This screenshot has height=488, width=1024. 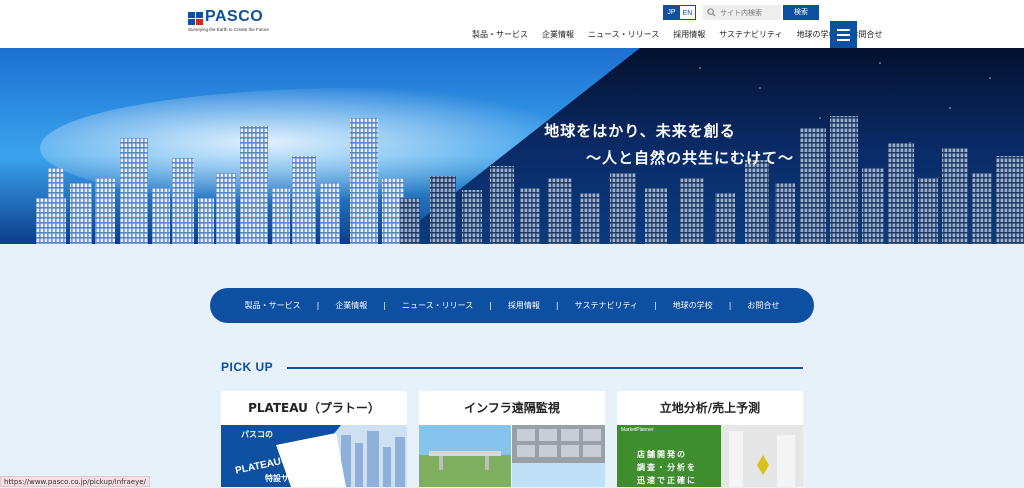 I want to click on hero-subheadline: 〜人と自然の共生にむけて〜, so click(x=689, y=158).